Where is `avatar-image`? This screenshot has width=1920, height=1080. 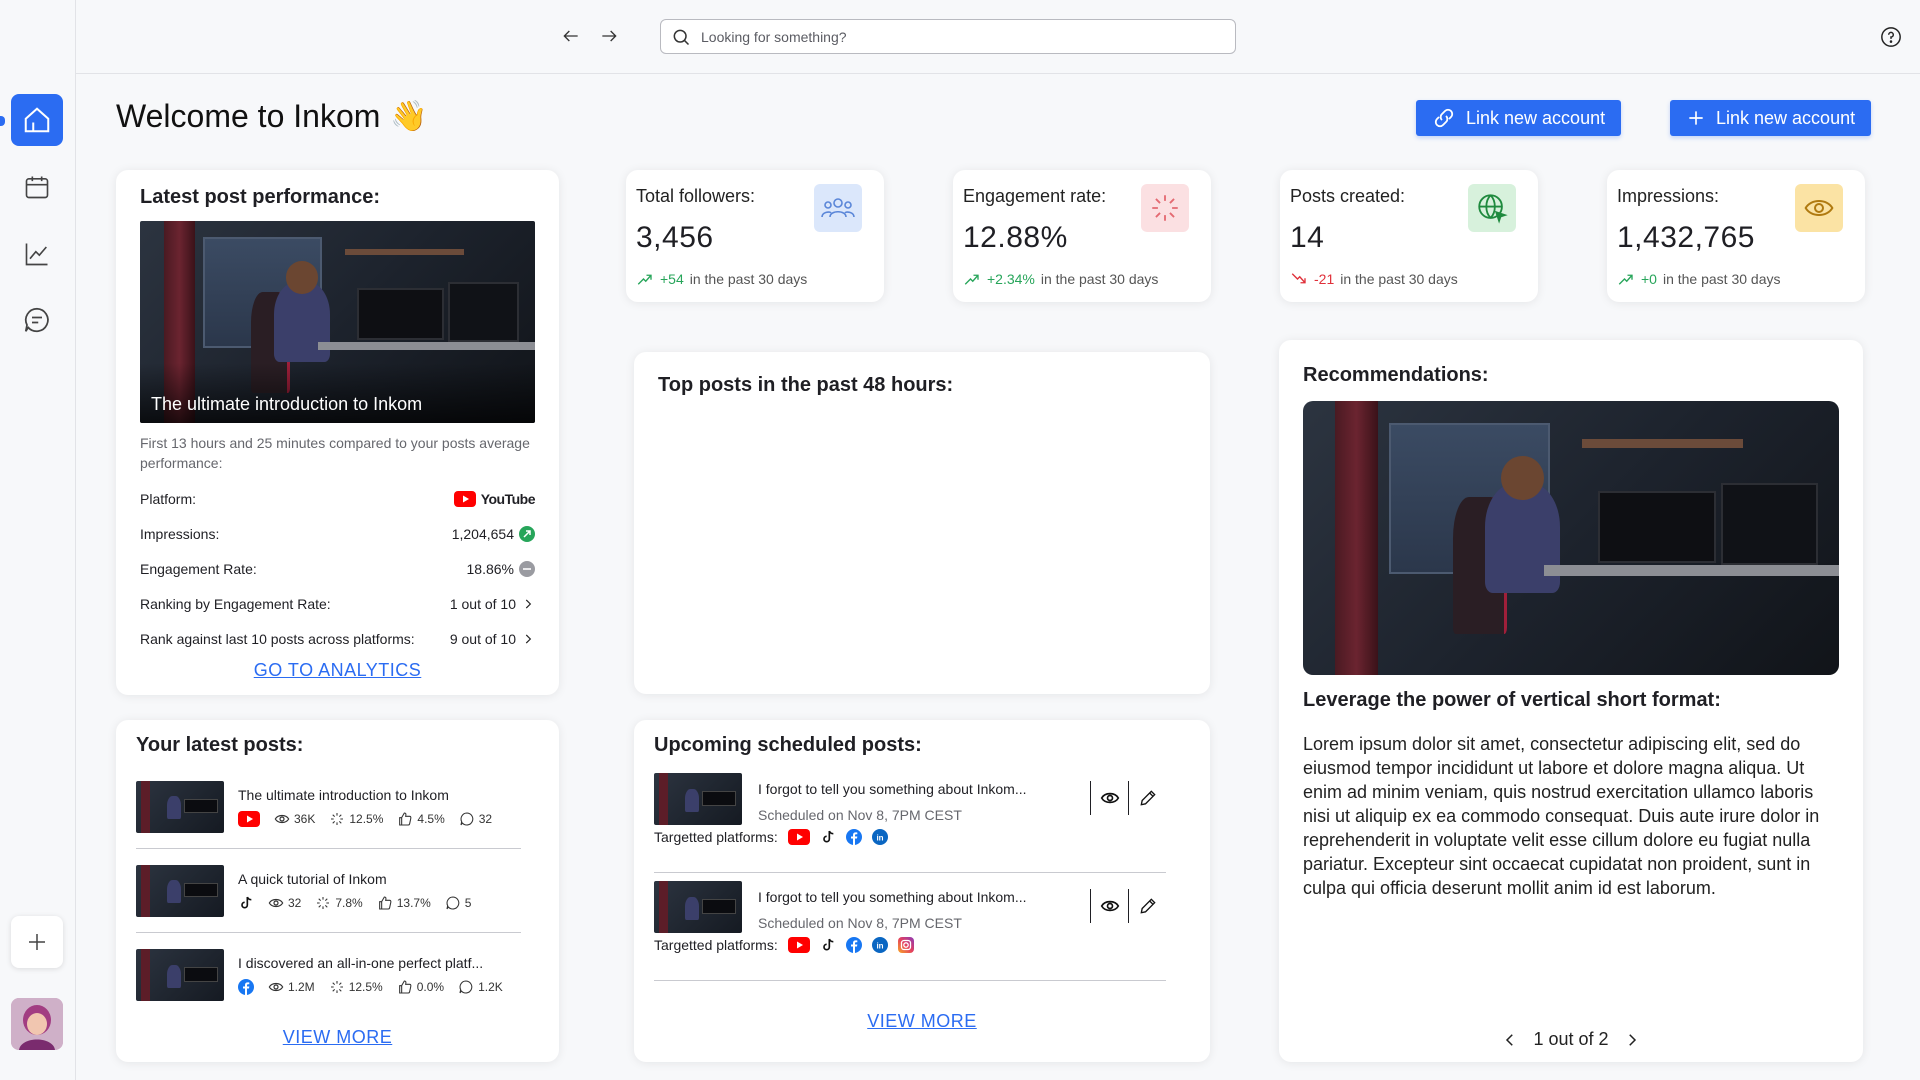
avatar-image is located at coordinates (37, 1024).